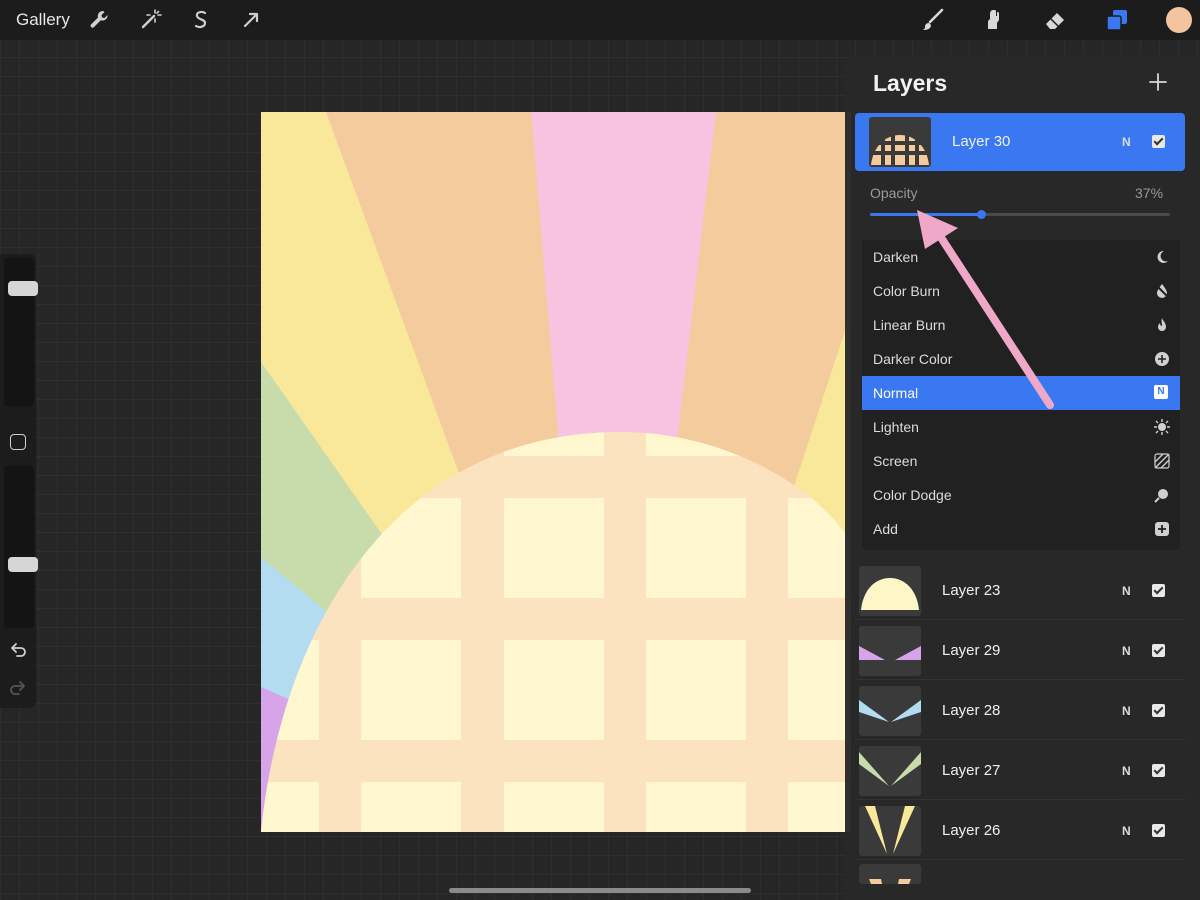 This screenshot has height=900, width=1200. I want to click on layer-thumbnail-partial, so click(890, 874).